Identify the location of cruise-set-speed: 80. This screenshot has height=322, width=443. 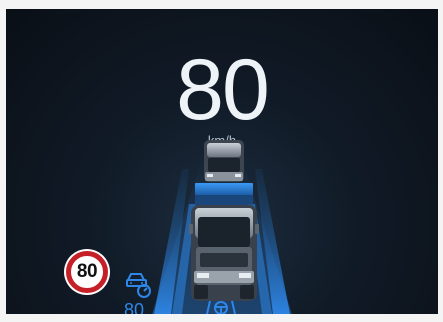
(134, 307).